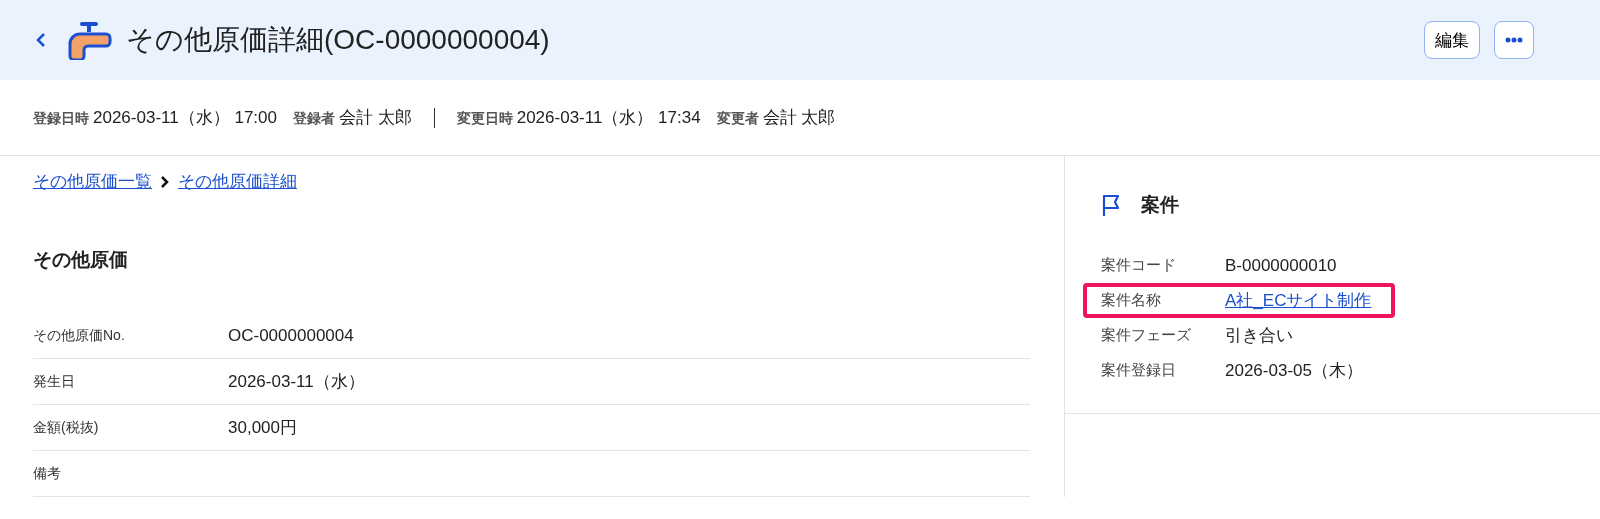 This screenshot has width=1600, height=519. I want to click on field-label: 案件名称, so click(1131, 300).